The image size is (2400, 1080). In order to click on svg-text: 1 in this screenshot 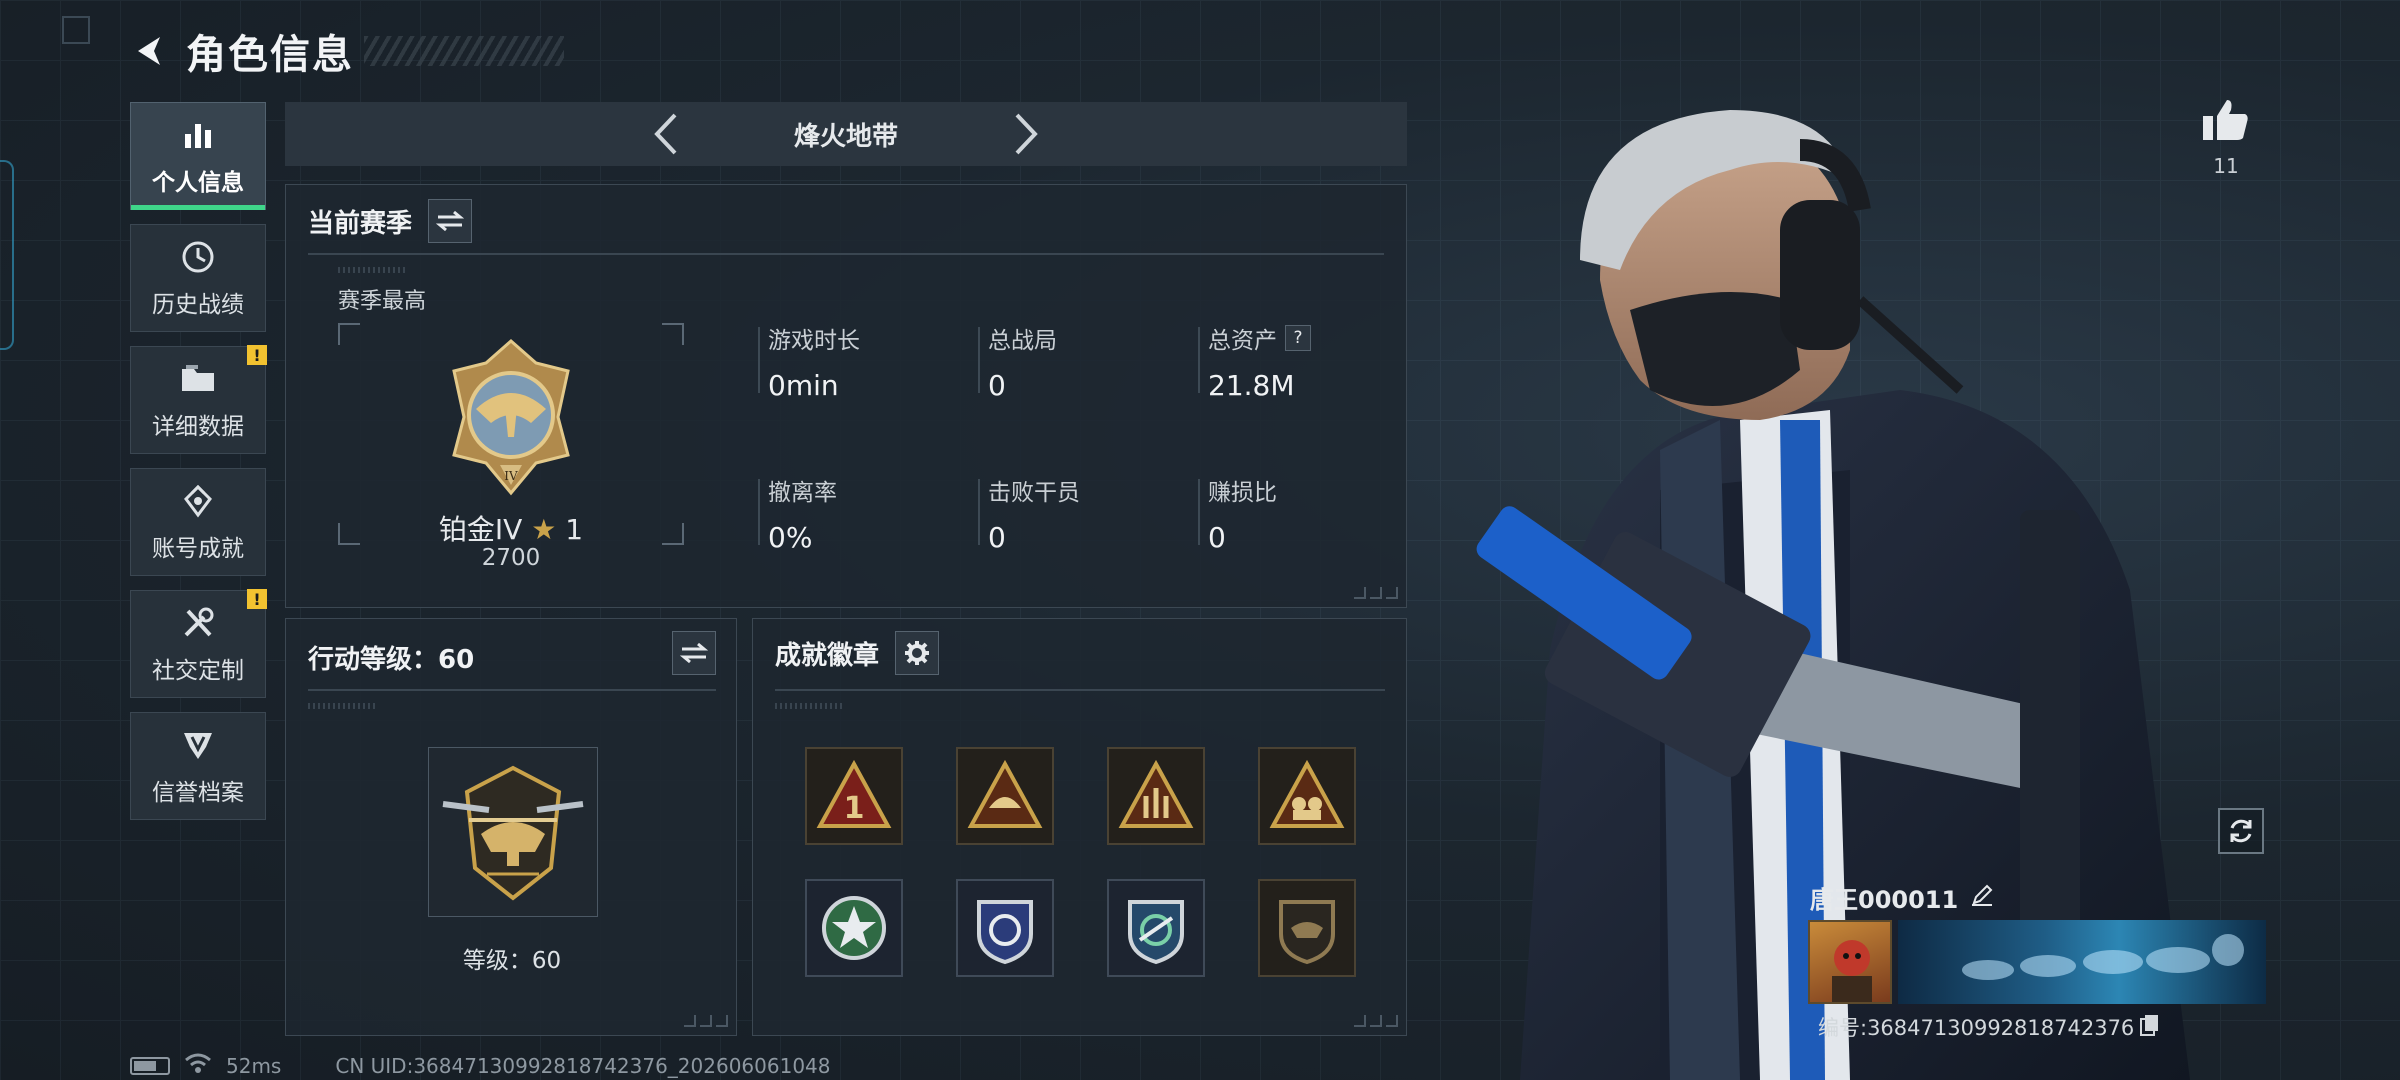, I will do `click(854, 808)`.